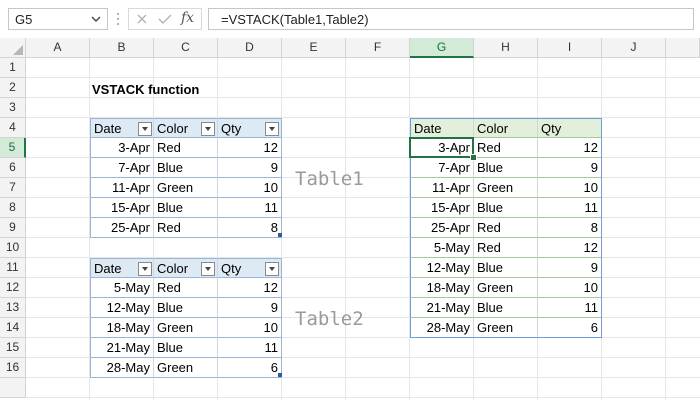 Image resolution: width=700 pixels, height=400 pixels. What do you see at coordinates (122, 228) in the screenshot?
I see `table1-cell: 25-Apr` at bounding box center [122, 228].